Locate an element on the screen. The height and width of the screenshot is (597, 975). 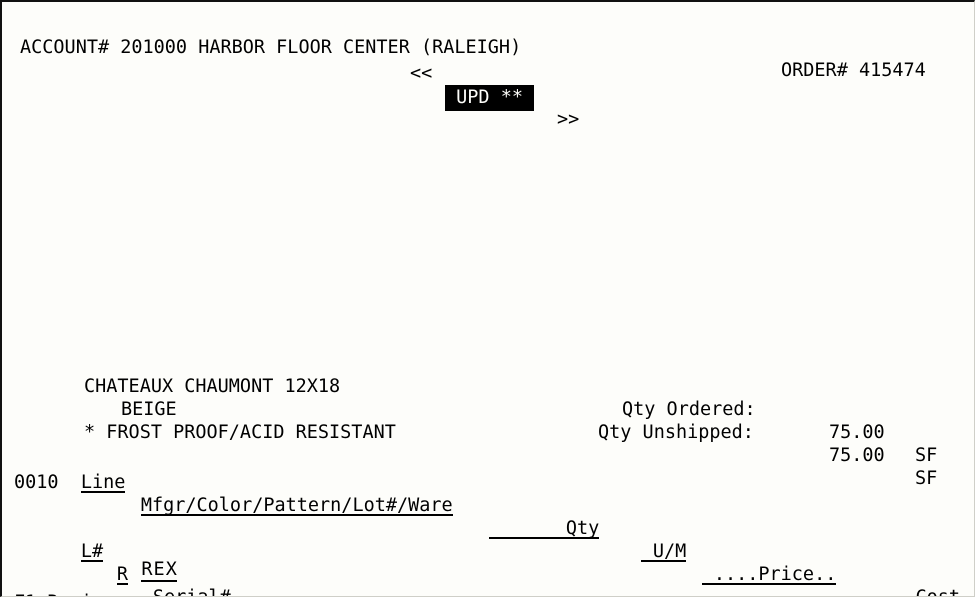
grid-data-row-1: 0010 REX 4093 S017 RAL . 00 is located at coordinates (90, 515).